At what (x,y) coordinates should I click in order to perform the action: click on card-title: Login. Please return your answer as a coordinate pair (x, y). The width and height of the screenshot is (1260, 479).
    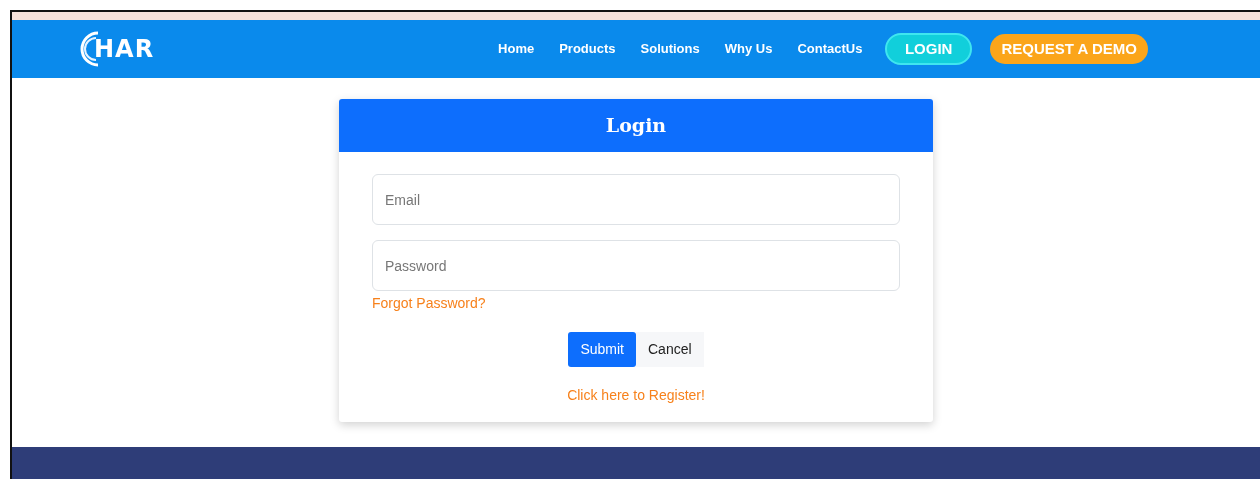
    Looking at the image, I should click on (636, 125).